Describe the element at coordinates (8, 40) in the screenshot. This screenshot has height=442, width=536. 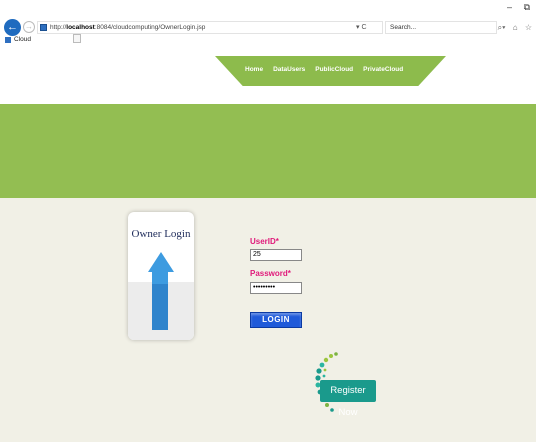
I see `tab-favicon-icon` at that location.